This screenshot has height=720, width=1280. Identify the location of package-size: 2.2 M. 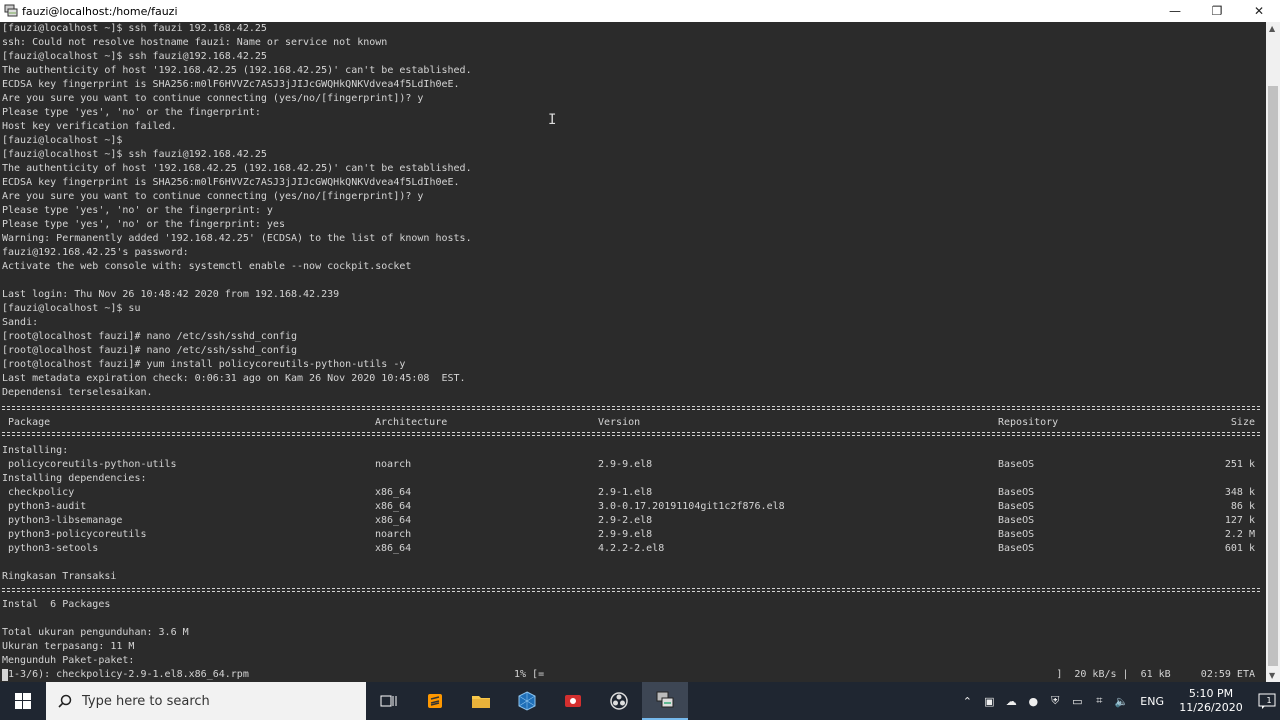
(1239, 534).